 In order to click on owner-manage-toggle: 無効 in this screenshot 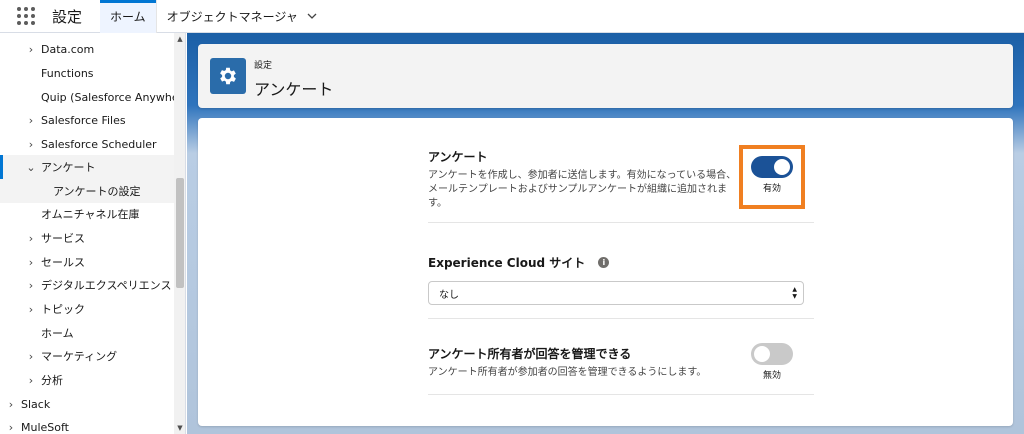, I will do `click(772, 362)`.